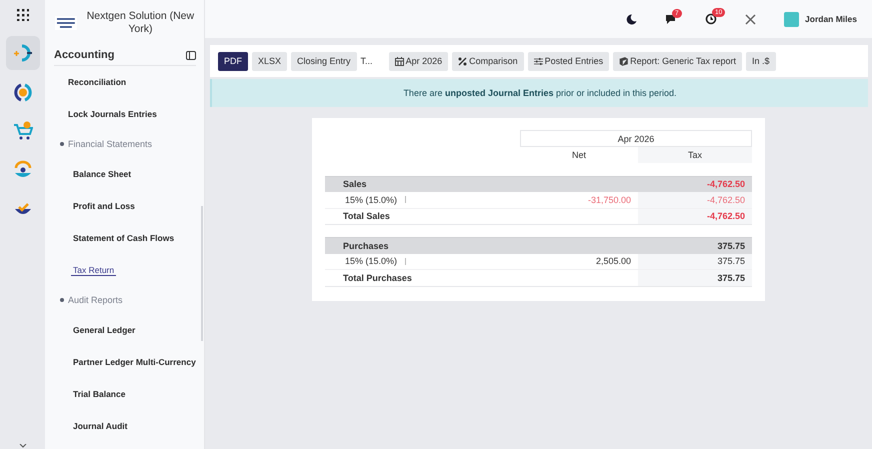 The width and height of the screenshot is (872, 449). Describe the element at coordinates (270, 61) in the screenshot. I see `toolbar-button: XLSX` at that location.